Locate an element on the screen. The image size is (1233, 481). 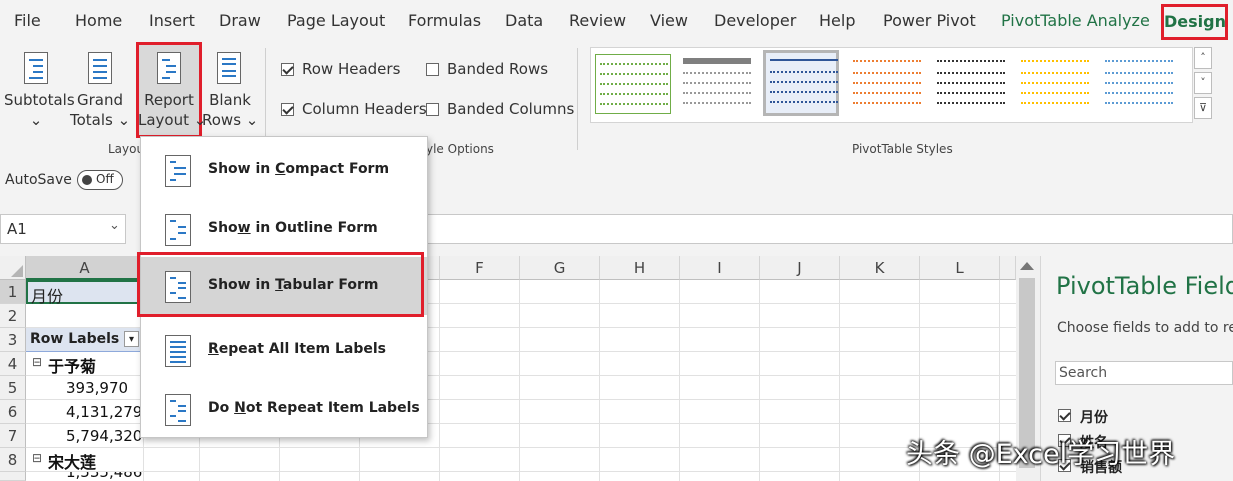
style-swatch-orange is located at coordinates (887, 84).